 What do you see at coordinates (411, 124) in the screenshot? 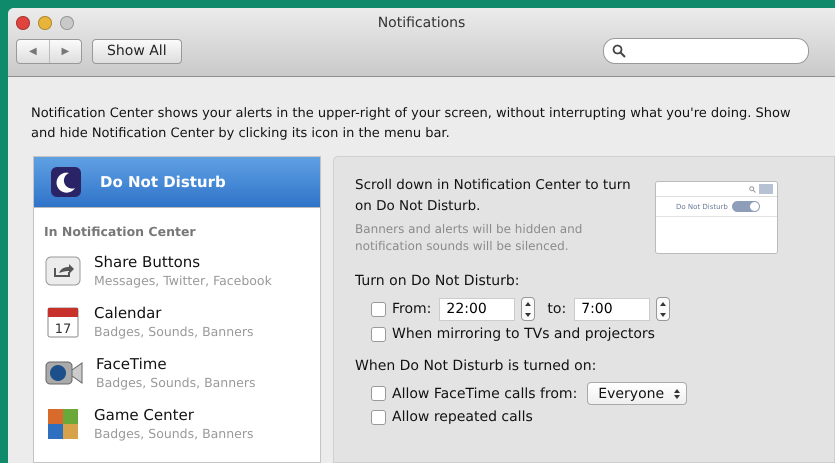
I see `description-text: Notification Center shows your alerts in the upper-right of your screen, without interrupting what you're doing. Show and hide Notification Center by clicking its icon in the menu bar.` at bounding box center [411, 124].